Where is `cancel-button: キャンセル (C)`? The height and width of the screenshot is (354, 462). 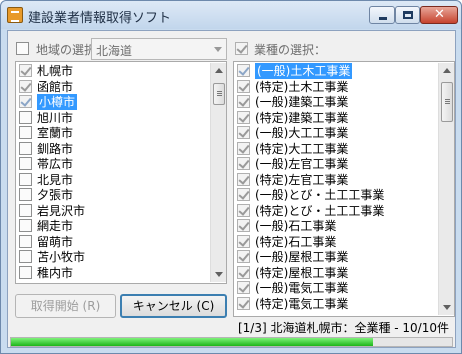
cancel-button: キャンセル (C) is located at coordinates (173, 306).